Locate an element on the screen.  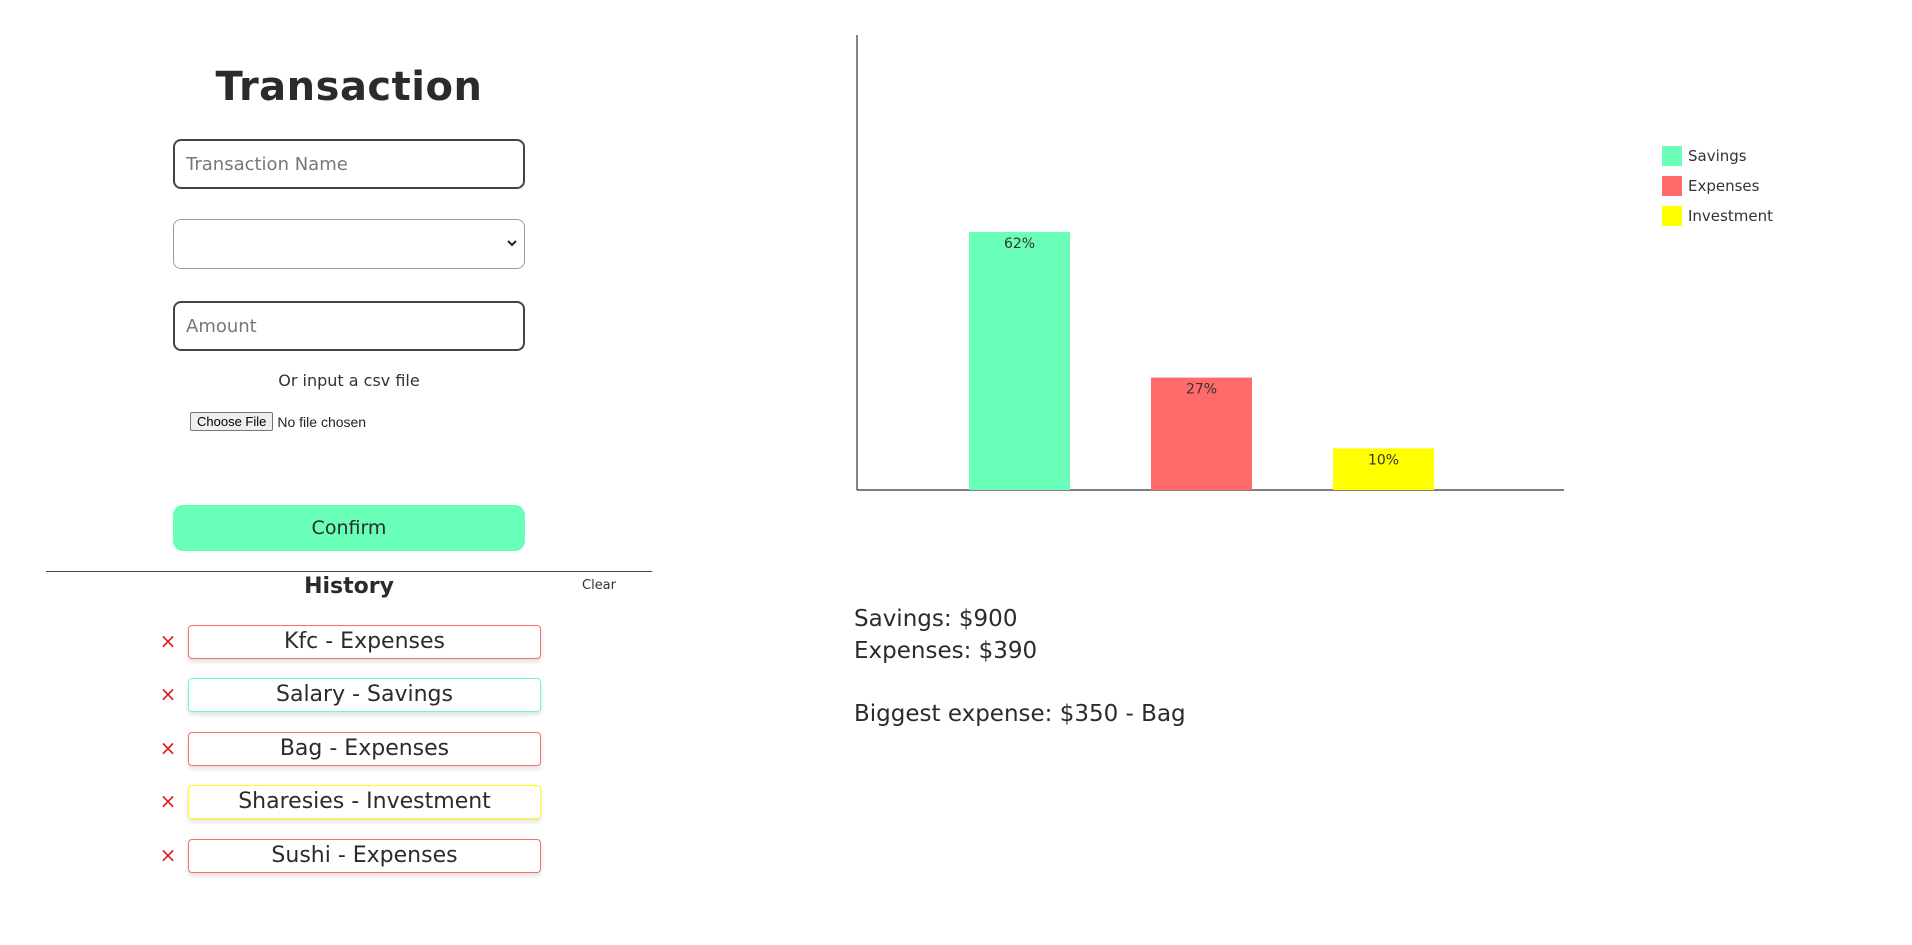
legend-swatch-expenses is located at coordinates (1672, 186).